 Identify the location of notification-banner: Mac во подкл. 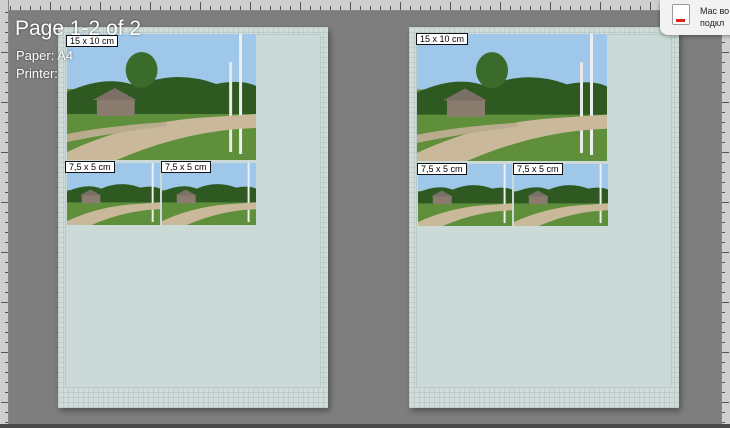
(695, 17).